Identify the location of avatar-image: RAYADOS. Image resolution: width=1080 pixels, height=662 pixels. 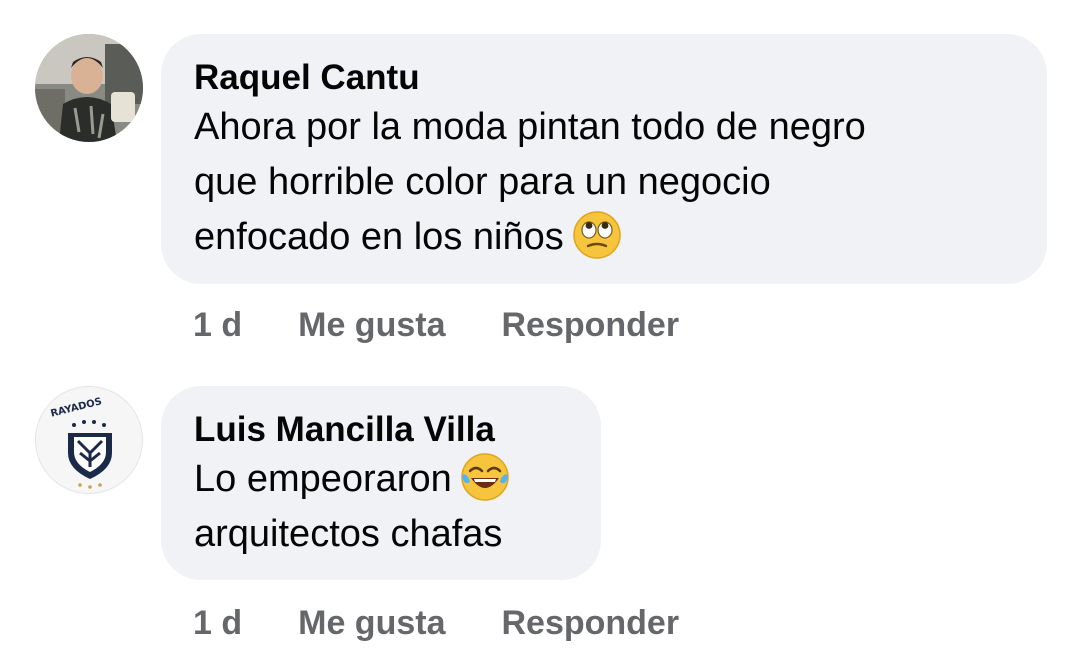
(89, 440).